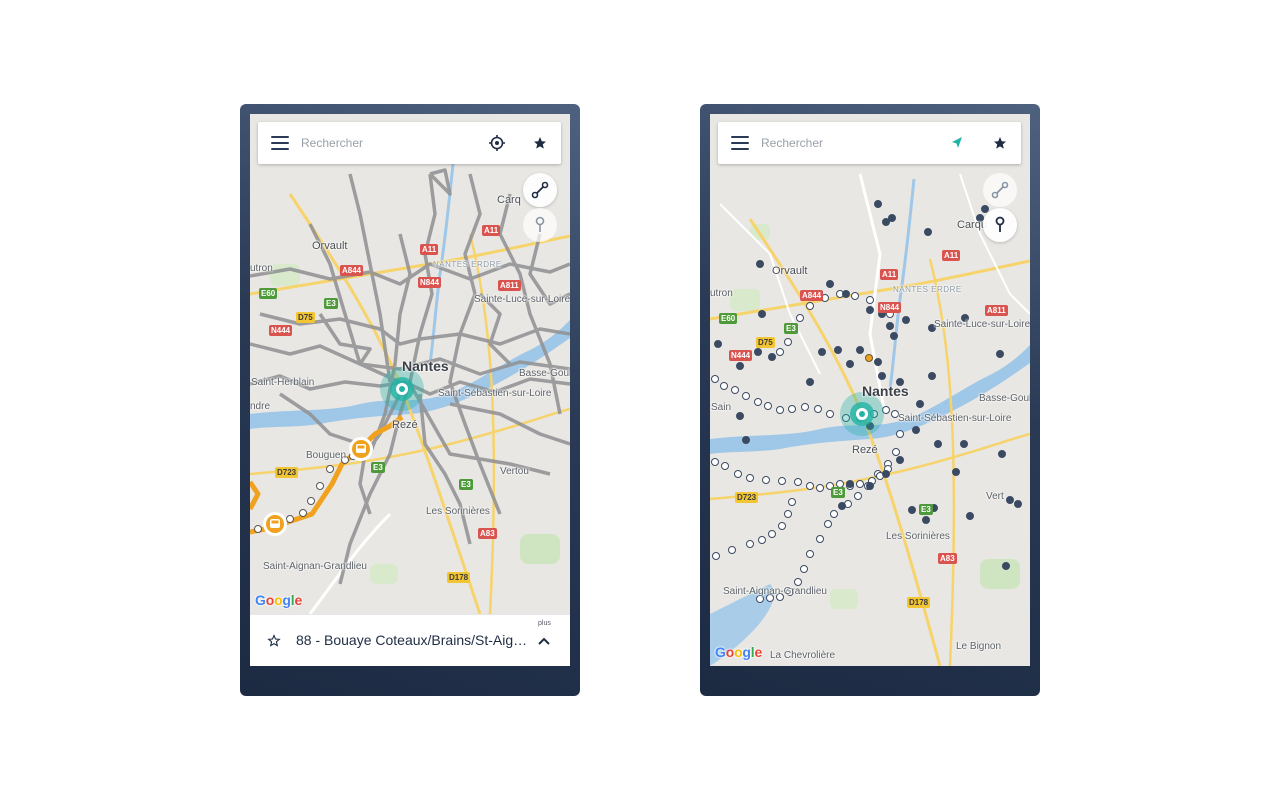 Image resolution: width=1280 pixels, height=800 pixels. I want to click on search-input, so click(846, 143).